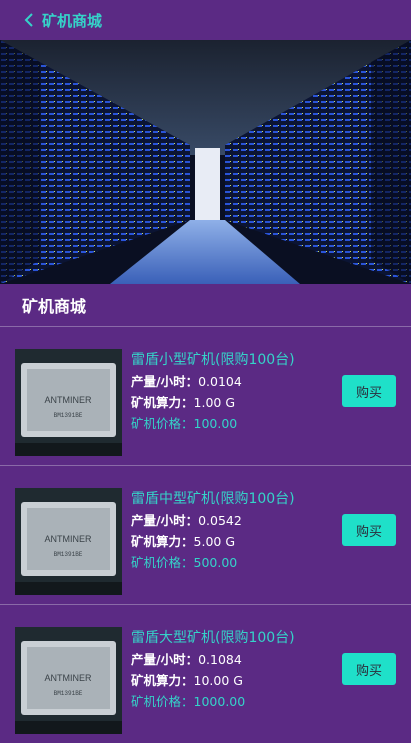 The height and width of the screenshot is (743, 411). What do you see at coordinates (231, 499) in the screenshot?
I see `product-name: 雷盾中型矿机(限购100台)` at bounding box center [231, 499].